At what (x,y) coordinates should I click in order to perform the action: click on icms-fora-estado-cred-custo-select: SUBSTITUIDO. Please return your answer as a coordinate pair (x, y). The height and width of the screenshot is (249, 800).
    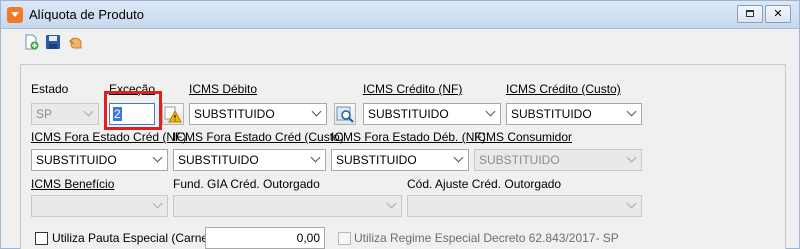
    Looking at the image, I should click on (249, 160).